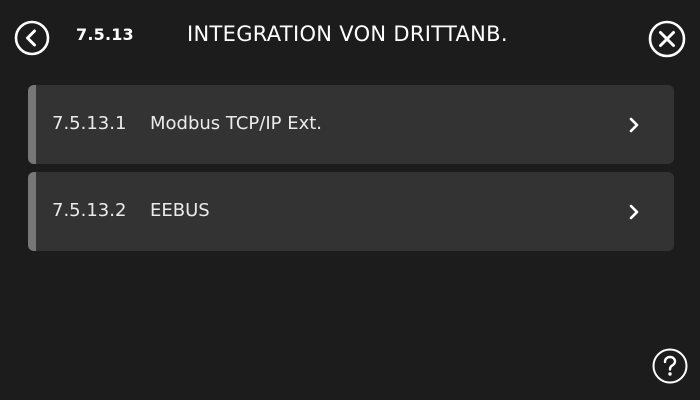  I want to click on page-title: INTEGRATION VON DRITTANB., so click(347, 34).